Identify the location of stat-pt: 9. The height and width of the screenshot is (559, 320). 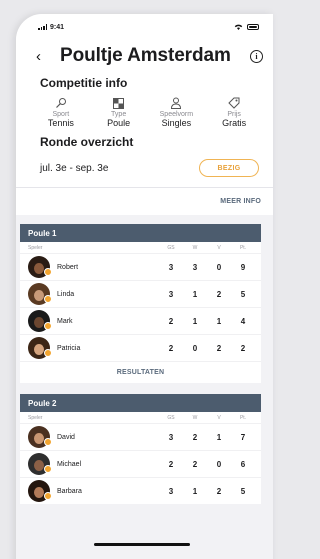
(243, 267).